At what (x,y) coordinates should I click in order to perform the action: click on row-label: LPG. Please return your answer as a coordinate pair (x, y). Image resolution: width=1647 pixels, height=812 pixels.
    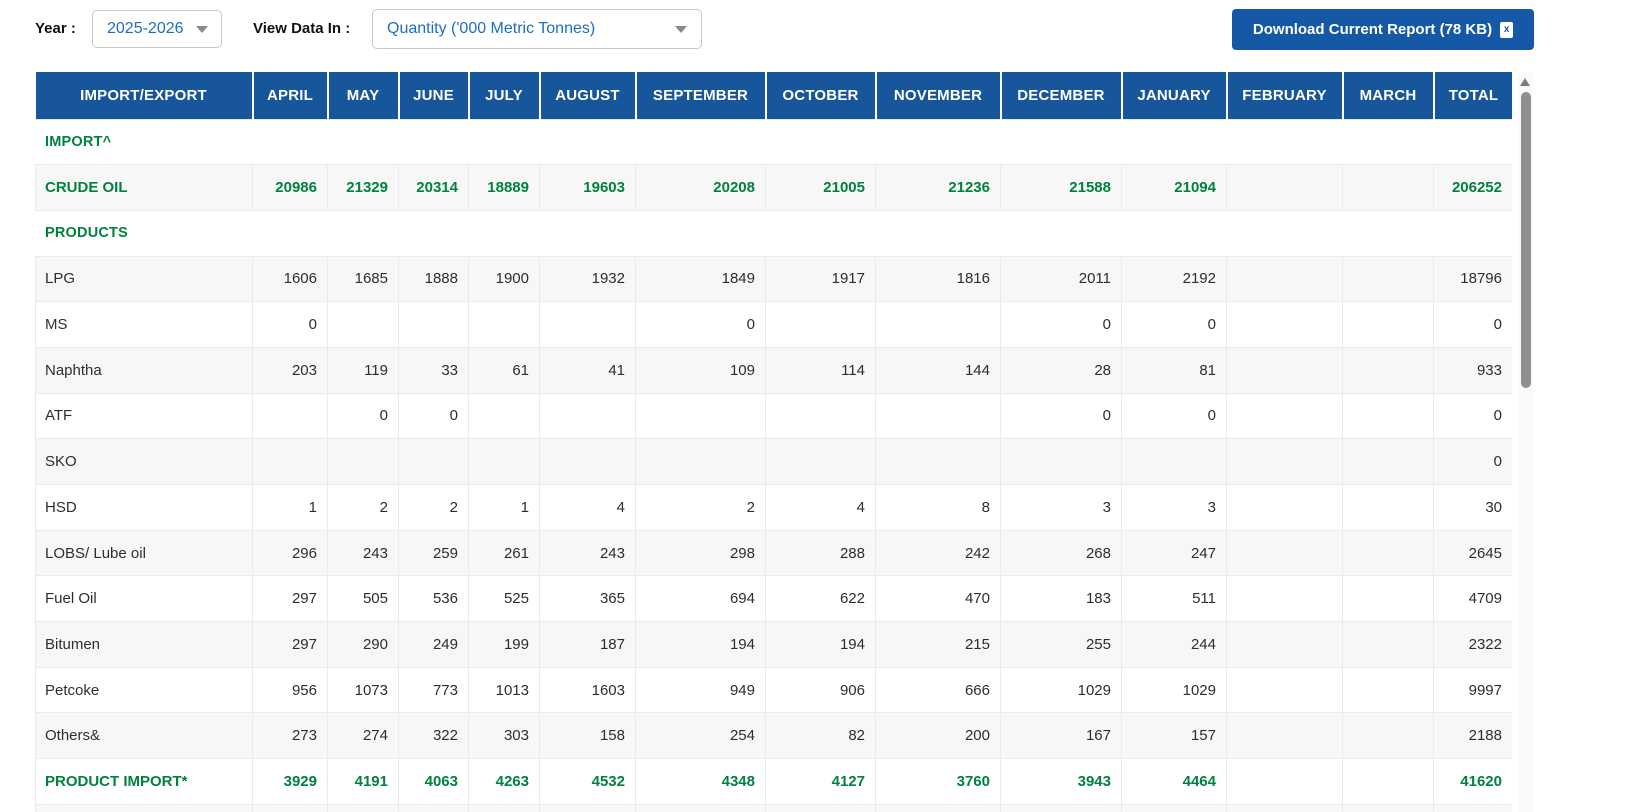
    Looking at the image, I should click on (144, 279).